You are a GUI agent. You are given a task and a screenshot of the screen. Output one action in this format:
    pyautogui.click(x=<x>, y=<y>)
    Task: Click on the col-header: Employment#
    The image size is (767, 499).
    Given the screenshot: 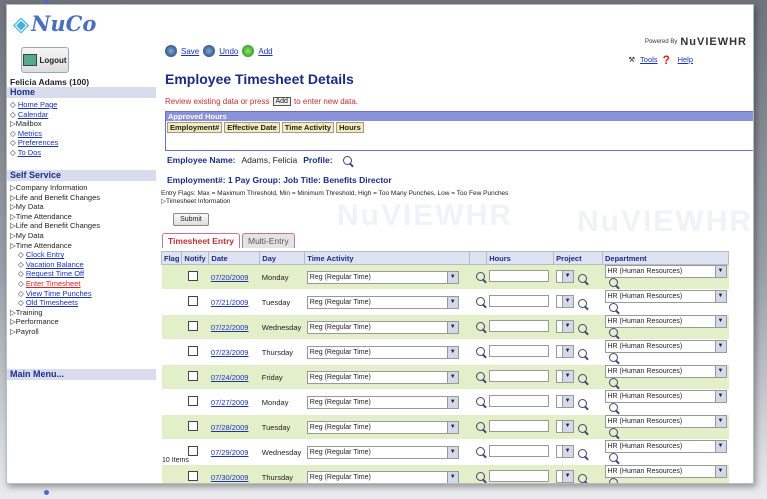 What is the action you would take?
    pyautogui.click(x=195, y=127)
    